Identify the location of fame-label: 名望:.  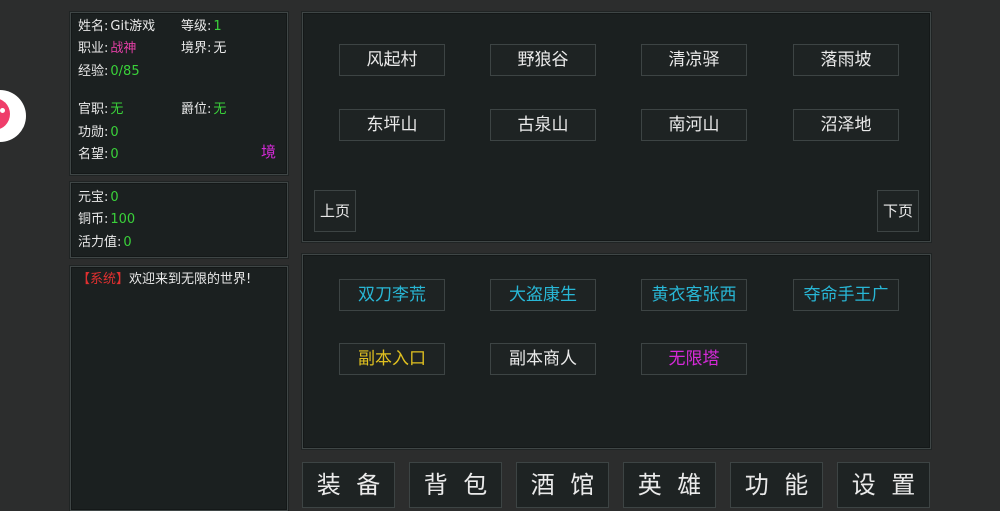
(93, 154).